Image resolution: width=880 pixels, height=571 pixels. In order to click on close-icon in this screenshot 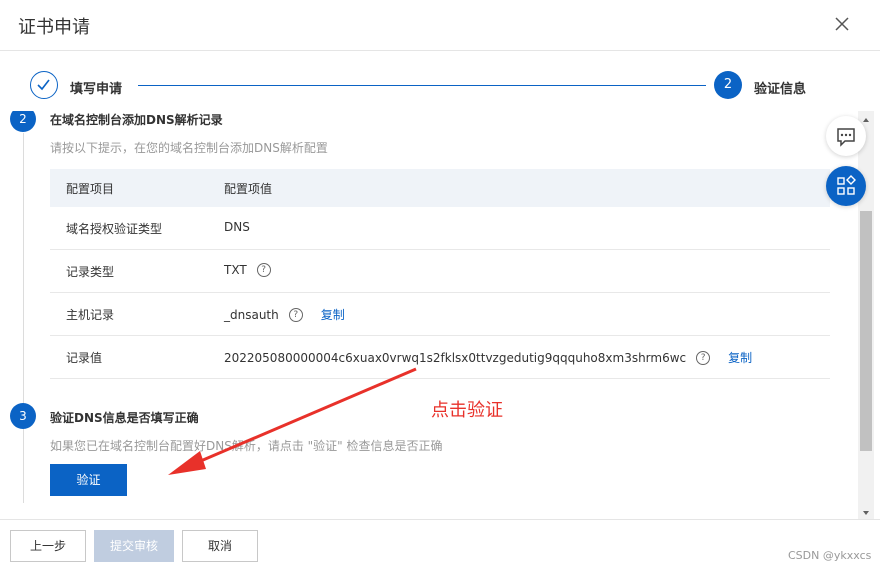, I will do `click(842, 24)`.